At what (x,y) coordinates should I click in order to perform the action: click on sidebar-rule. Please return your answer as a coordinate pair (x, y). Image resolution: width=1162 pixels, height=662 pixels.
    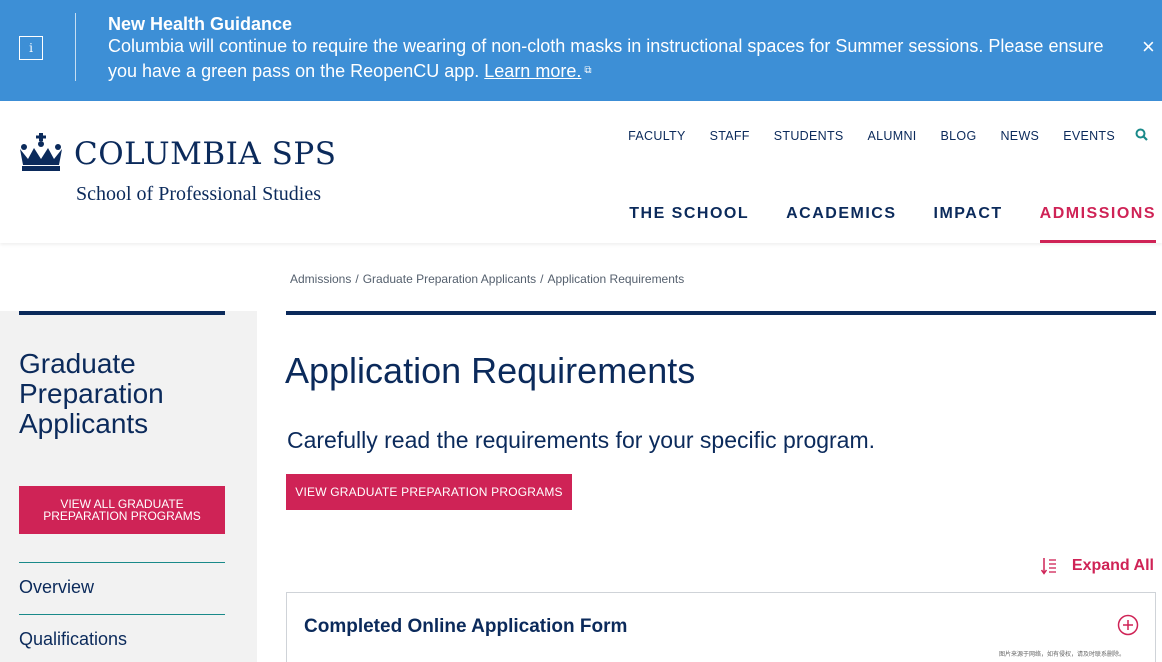
    Looking at the image, I should click on (122, 313).